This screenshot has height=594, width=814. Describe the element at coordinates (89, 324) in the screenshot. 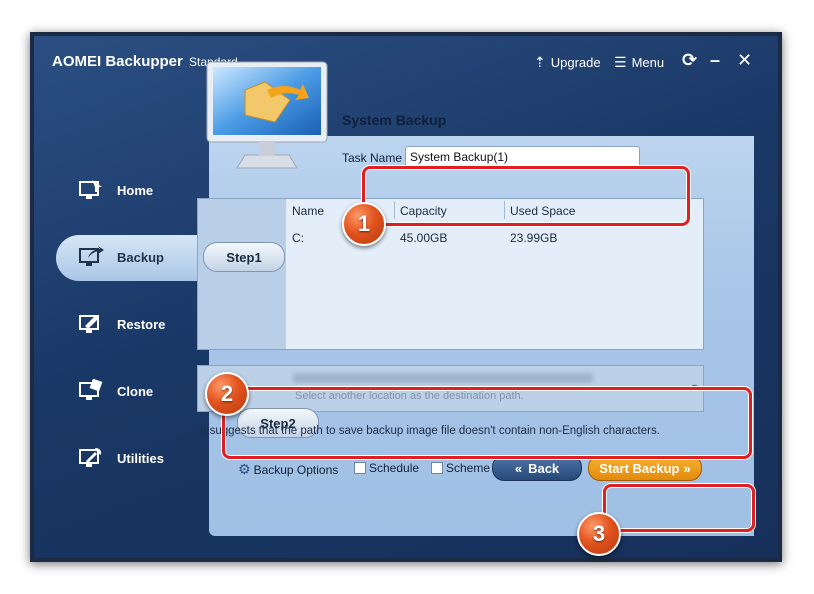

I see `restore-icon` at that location.